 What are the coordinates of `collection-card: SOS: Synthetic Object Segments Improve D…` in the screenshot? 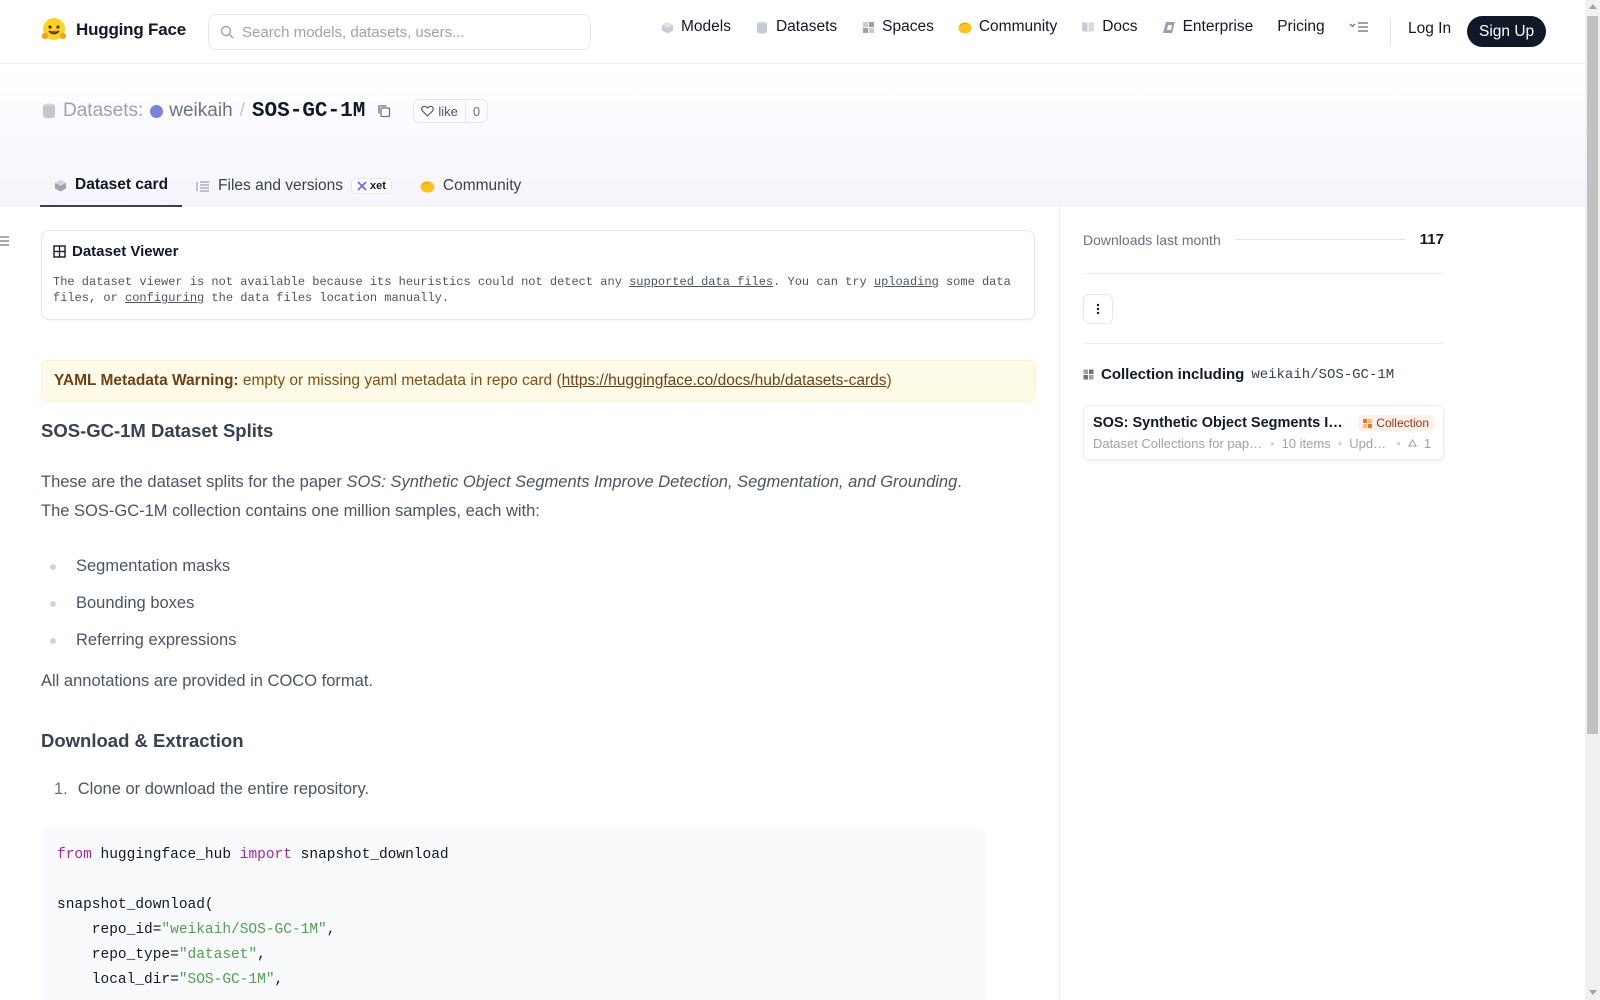 It's located at (1263, 432).